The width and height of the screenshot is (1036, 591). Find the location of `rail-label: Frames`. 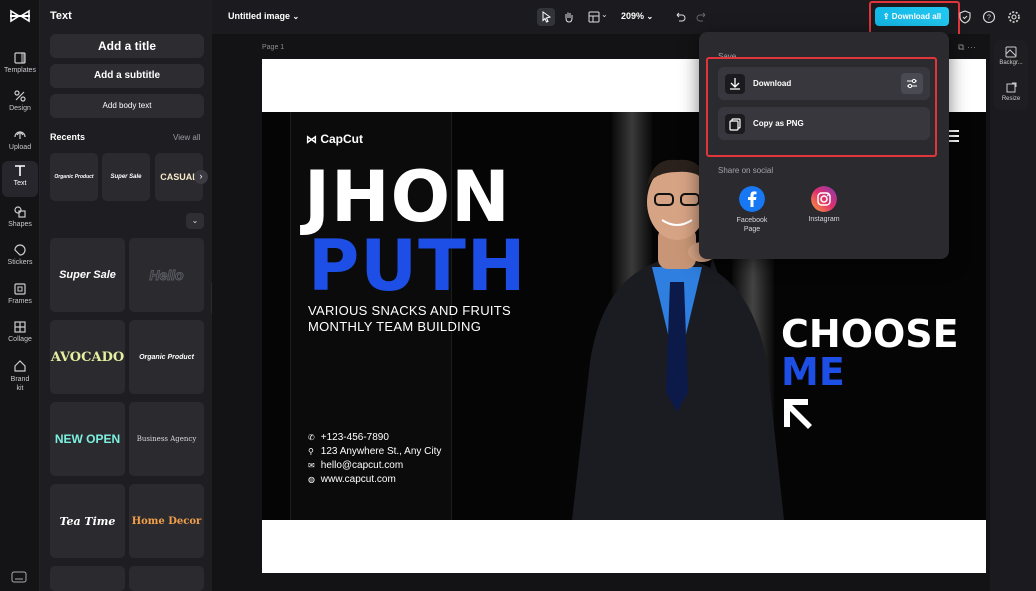

rail-label: Frames is located at coordinates (20, 301).